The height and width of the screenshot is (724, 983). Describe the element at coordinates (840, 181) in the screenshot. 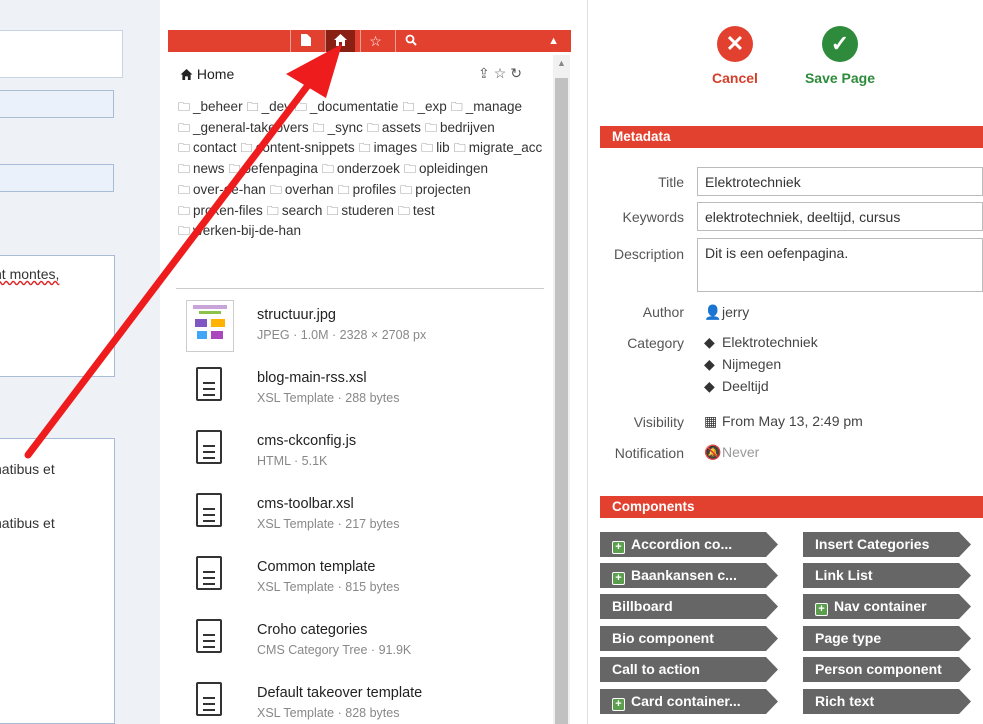

I see `title-input: Elektrotechniek` at that location.